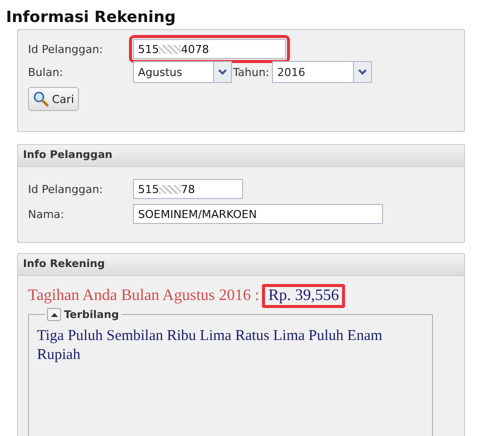 This screenshot has width=482, height=436. I want to click on customer-id-field: 515 78, so click(188, 189).